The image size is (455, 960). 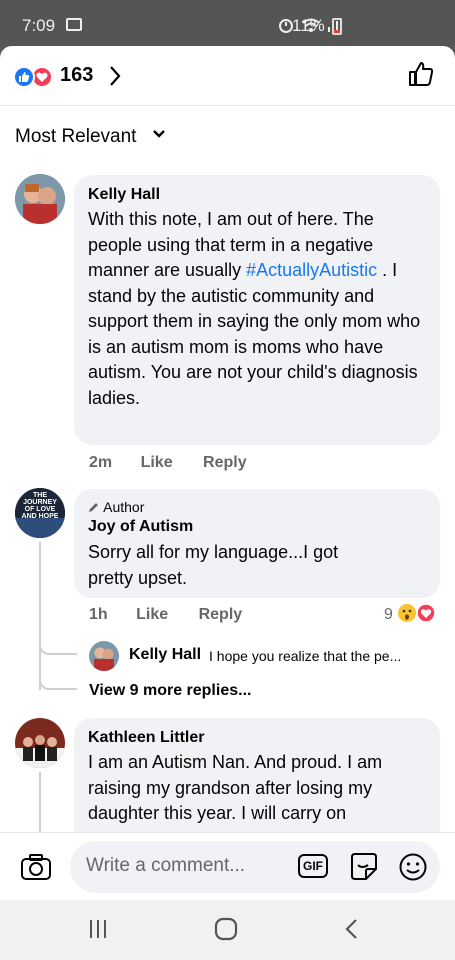 I want to click on comment-actions: 2m Like Reply, so click(x=178, y=463).